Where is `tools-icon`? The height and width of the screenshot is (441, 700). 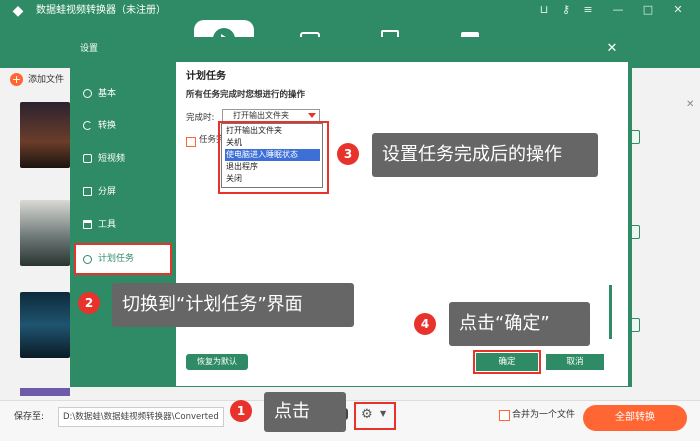 tools-icon is located at coordinates (87, 224).